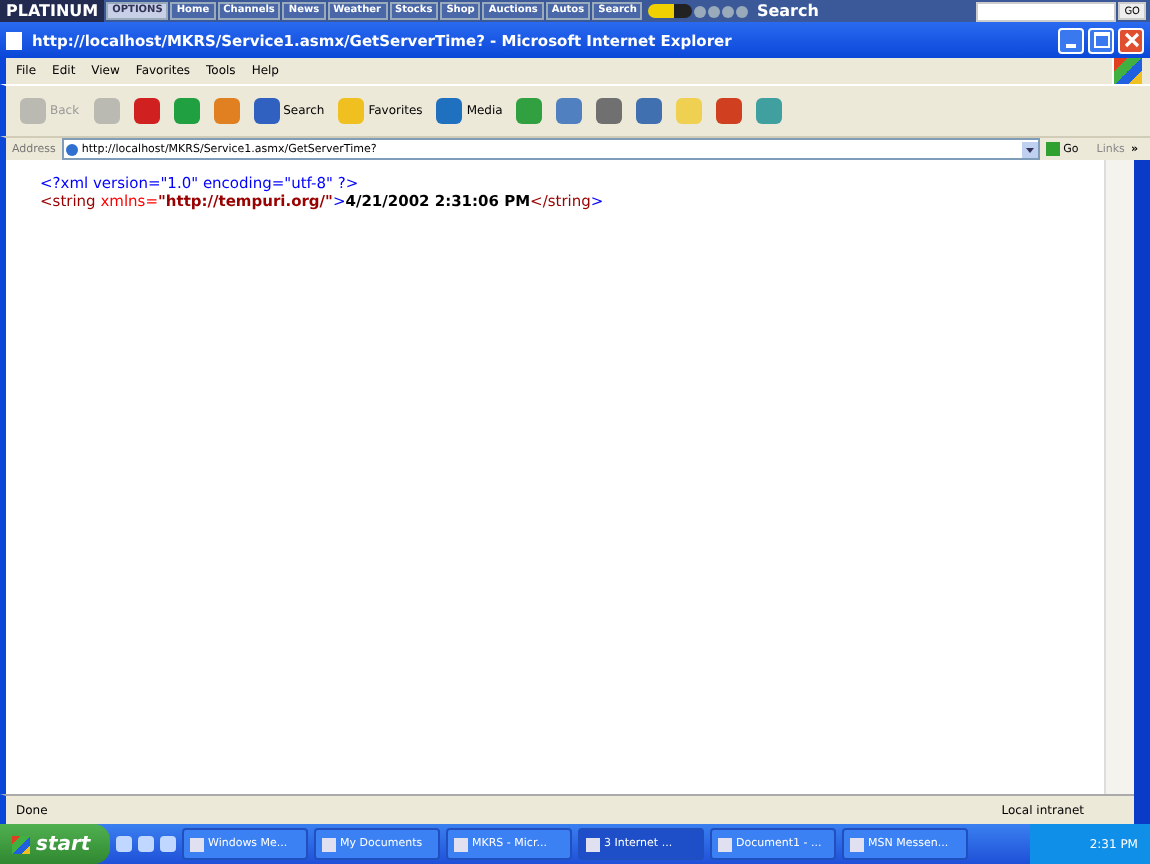 This screenshot has width=1150, height=864. I want to click on page-icon, so click(14, 40).